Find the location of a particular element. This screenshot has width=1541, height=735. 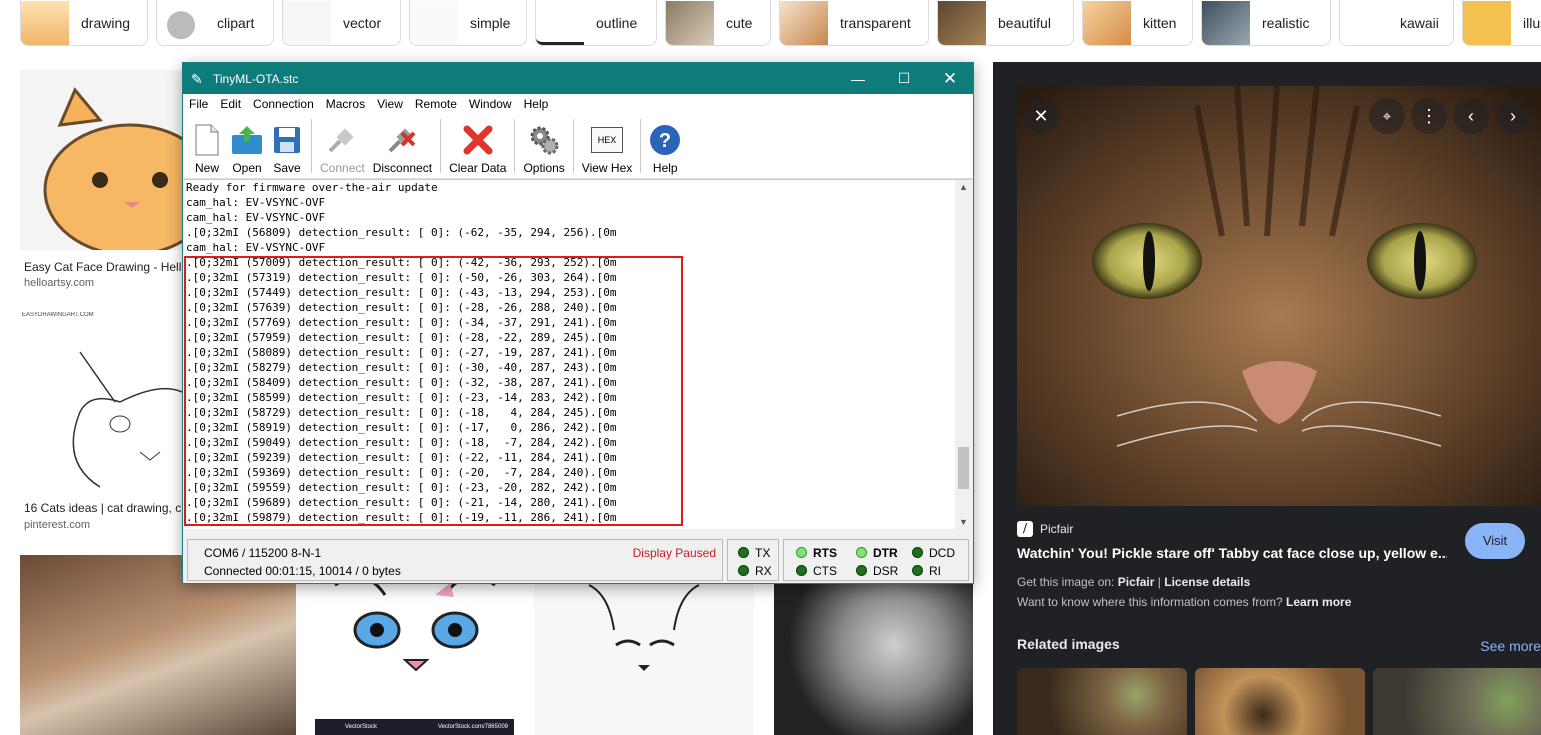

chip-label: outline is located at coordinates (617, 22).